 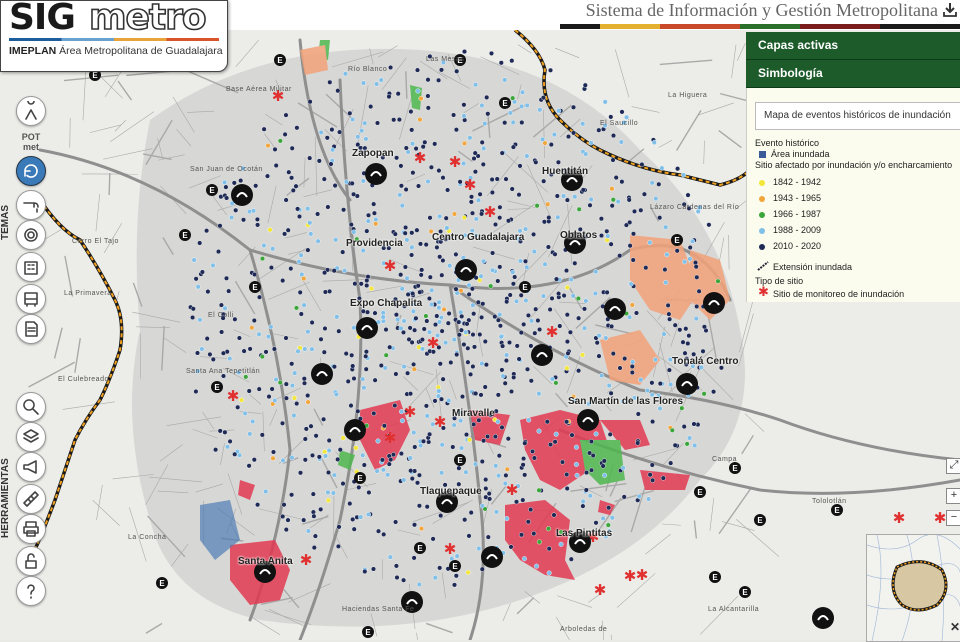 I want to click on ruler-tool-button, so click(x=31, y=499).